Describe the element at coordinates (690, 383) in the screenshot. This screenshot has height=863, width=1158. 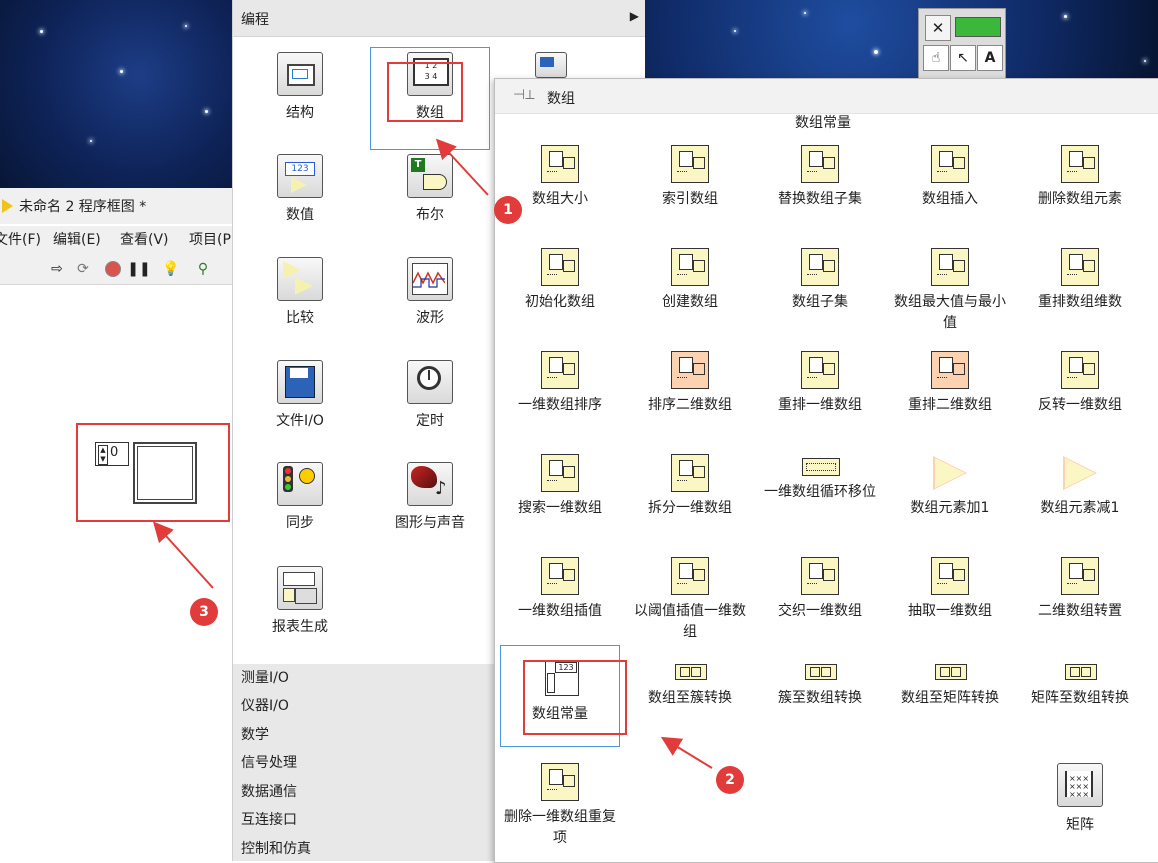
I see `fn-sort-2d-array: 排序二维数组` at that location.